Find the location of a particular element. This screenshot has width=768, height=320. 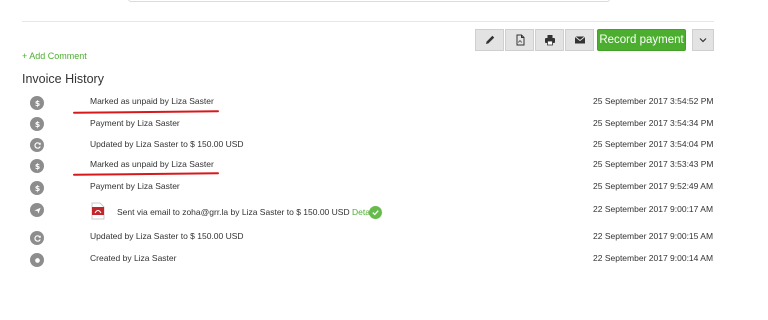

more-options-button is located at coordinates (703, 40).